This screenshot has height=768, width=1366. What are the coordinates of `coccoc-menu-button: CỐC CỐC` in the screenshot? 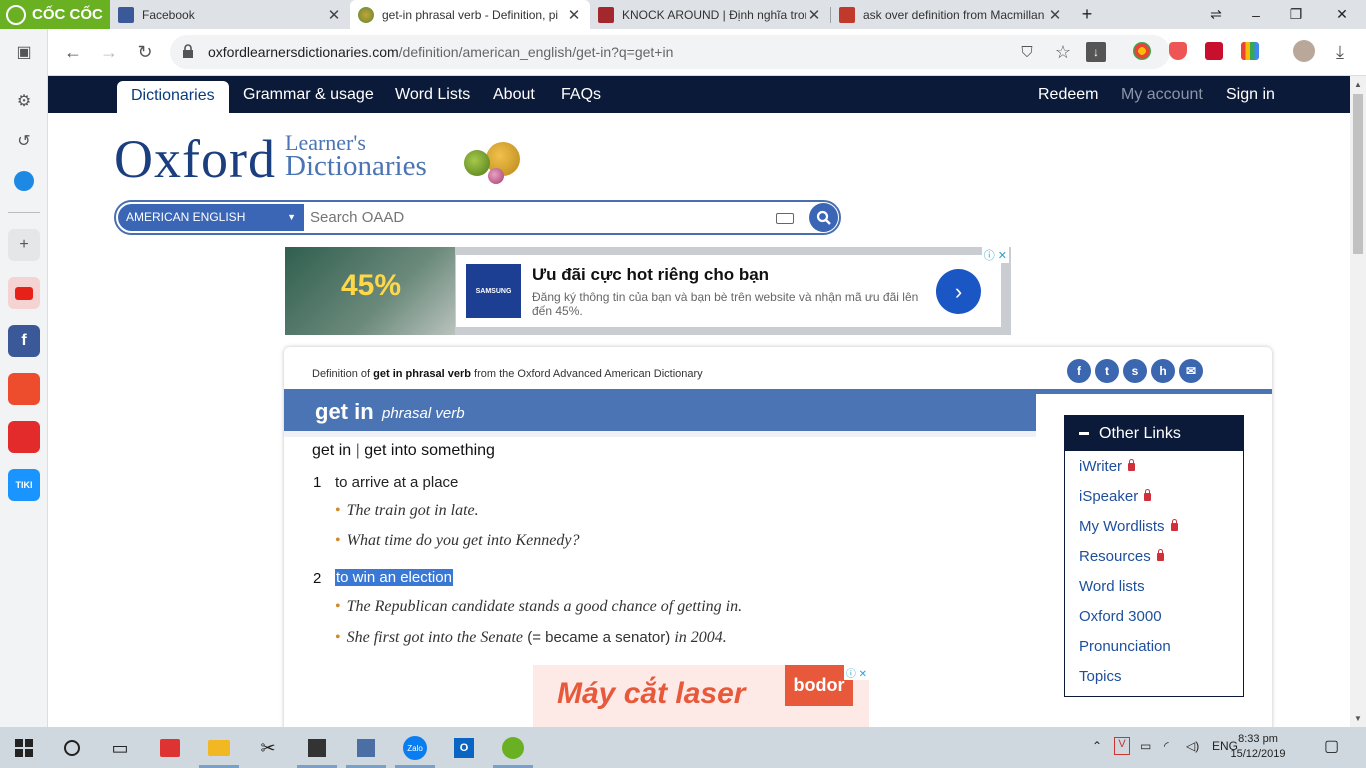 It's located at (55, 14).